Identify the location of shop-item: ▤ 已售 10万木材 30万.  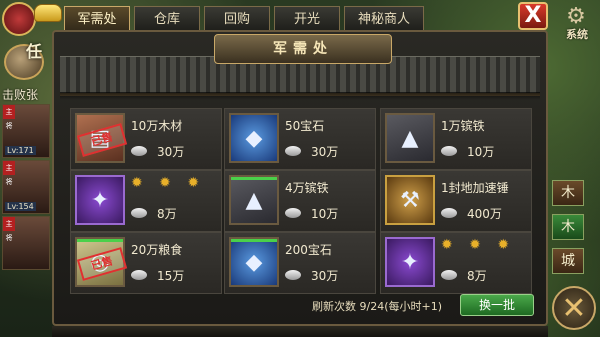
(146, 139).